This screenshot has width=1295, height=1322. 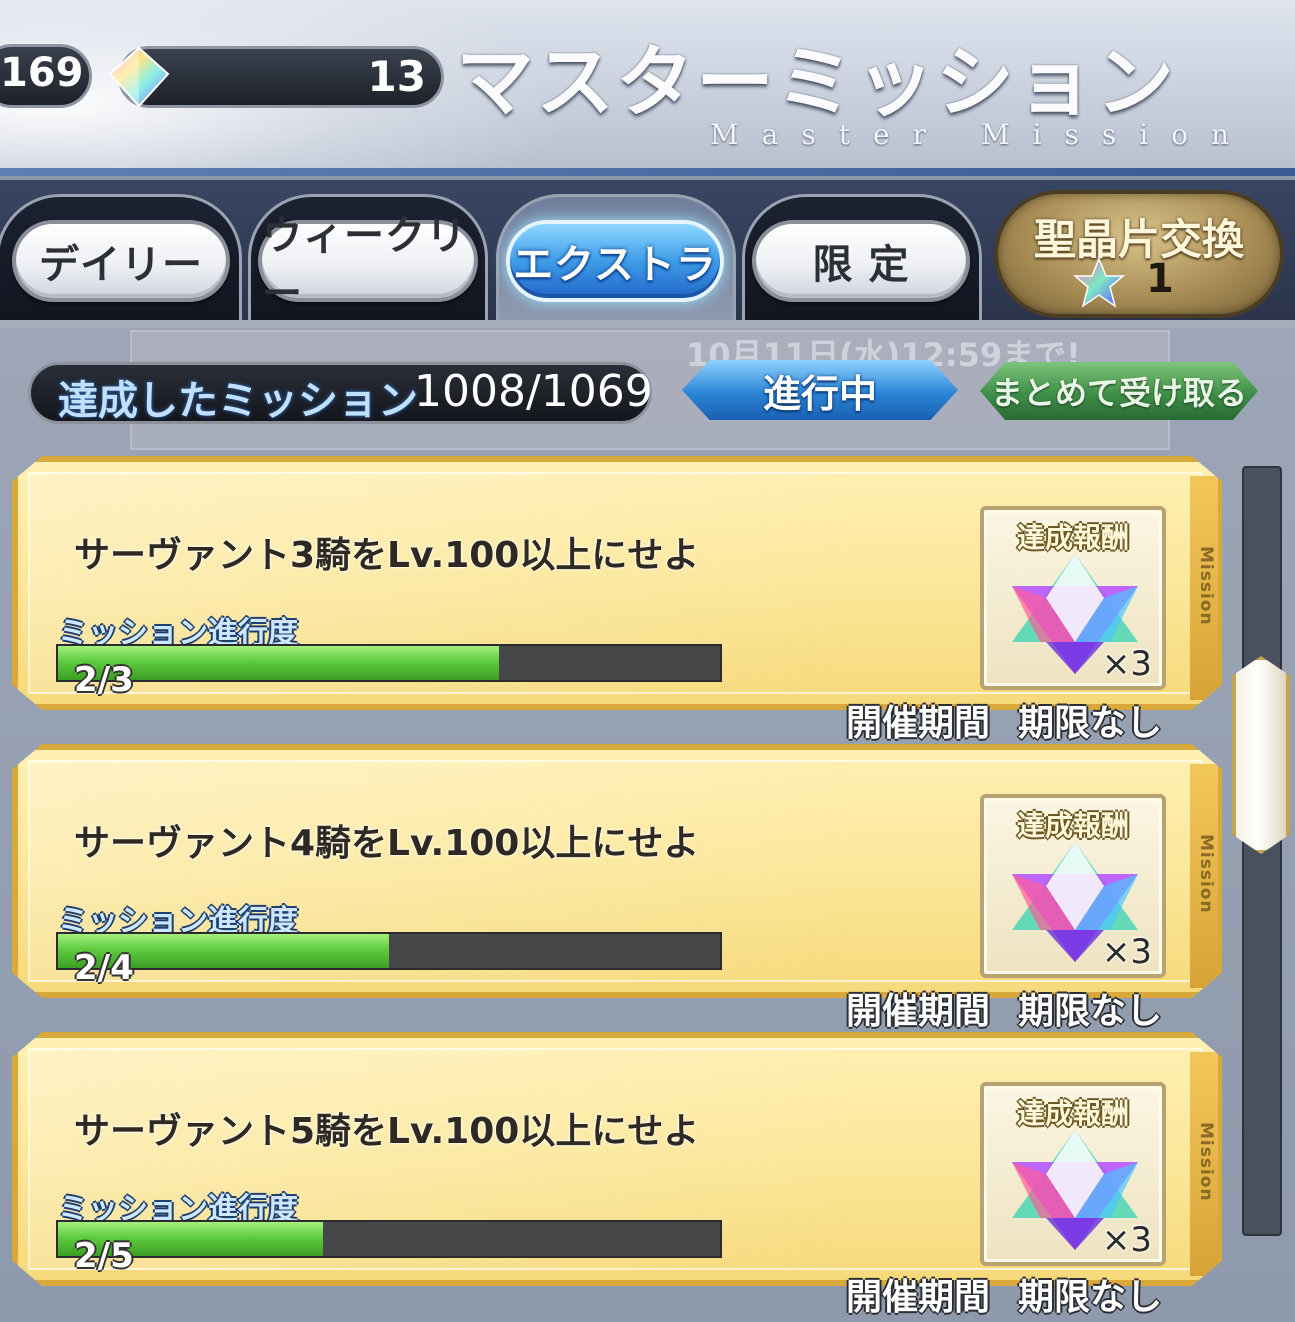 What do you see at coordinates (387, 555) in the screenshot?
I see `mission-description: サーヴァント3騎をLv.100以上にせよ` at bounding box center [387, 555].